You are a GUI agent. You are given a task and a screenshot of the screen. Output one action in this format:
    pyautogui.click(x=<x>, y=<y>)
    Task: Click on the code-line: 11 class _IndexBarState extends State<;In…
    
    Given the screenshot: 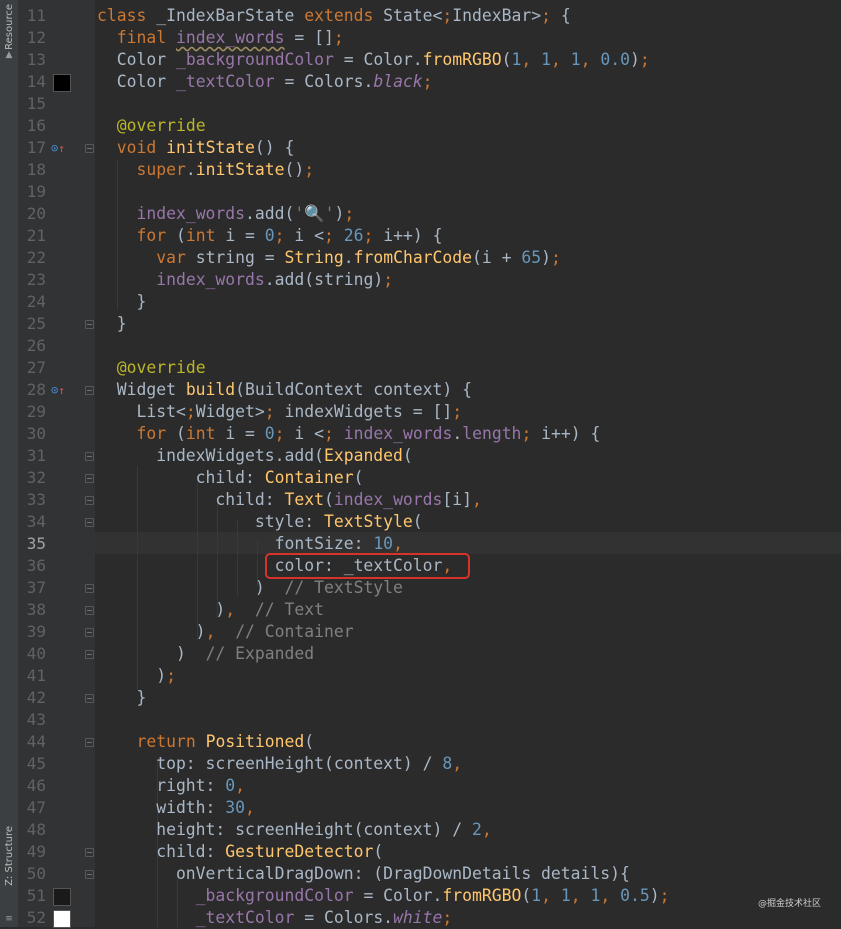 What is the action you would take?
    pyautogui.click(x=420, y=16)
    